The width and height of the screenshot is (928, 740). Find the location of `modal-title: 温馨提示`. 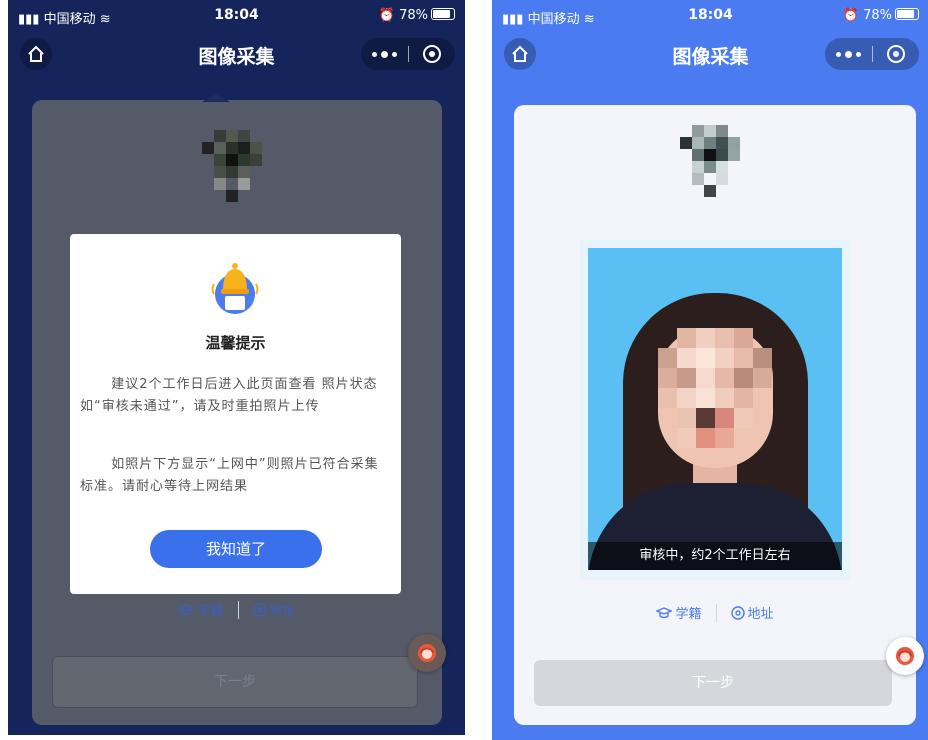

modal-title: 温馨提示 is located at coordinates (235, 343).